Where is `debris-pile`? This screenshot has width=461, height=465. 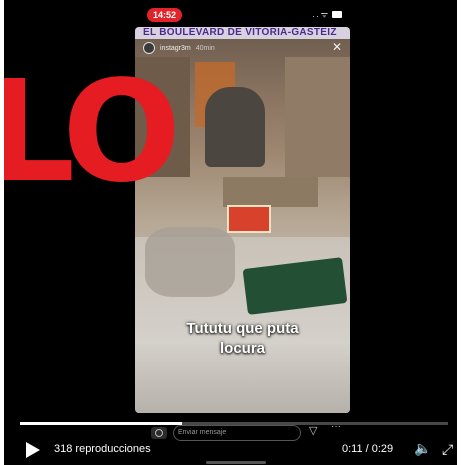
debris-pile is located at coordinates (190, 262).